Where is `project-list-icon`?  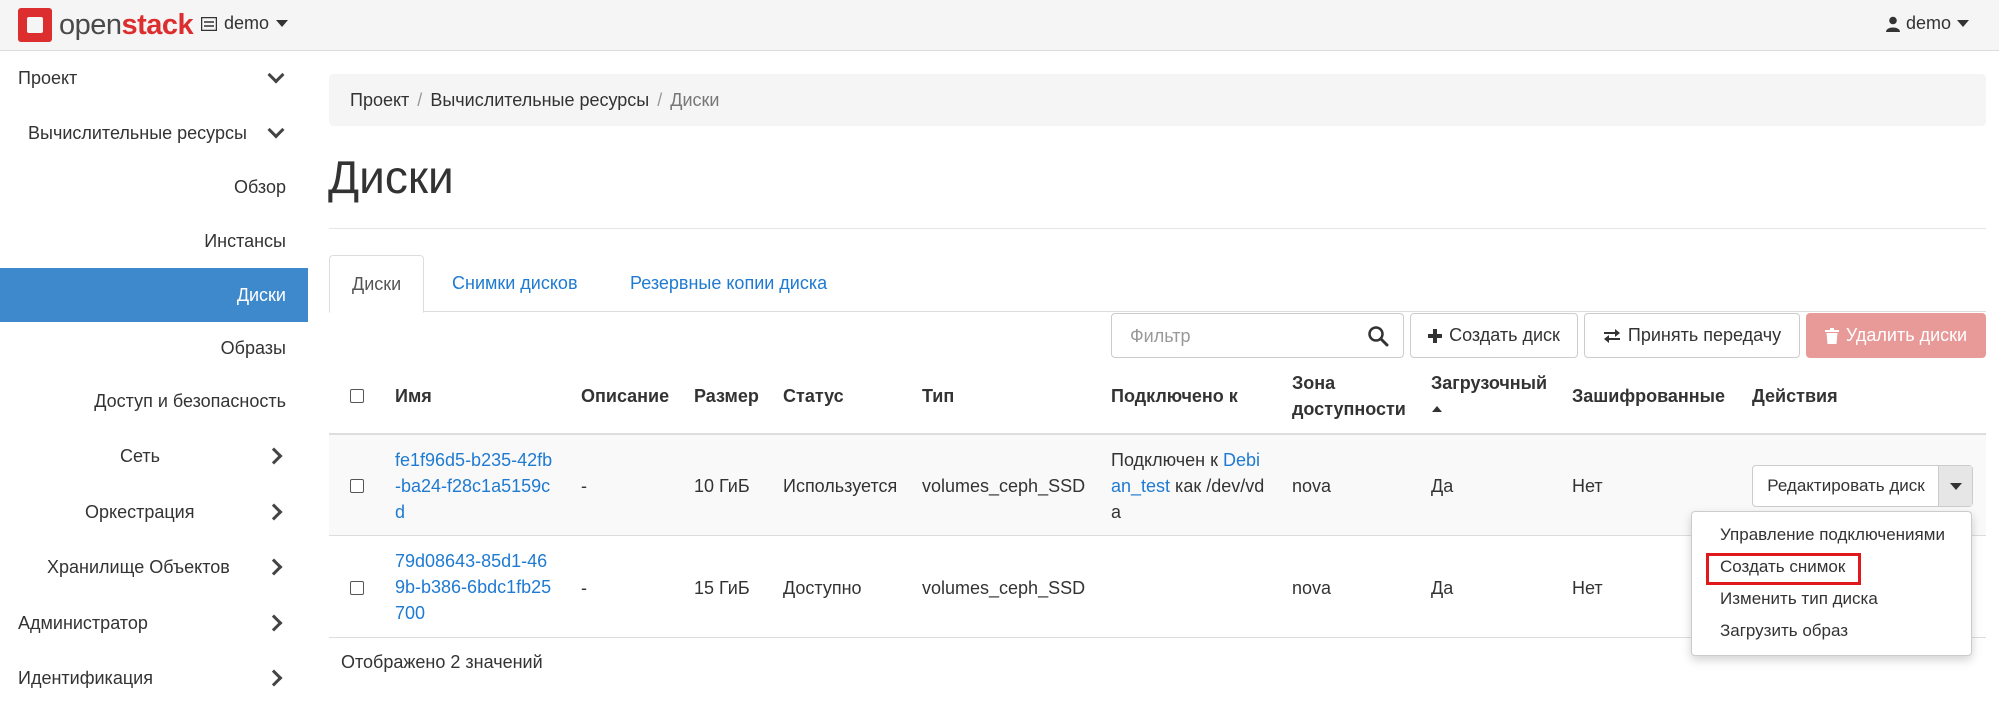 project-list-icon is located at coordinates (209, 23).